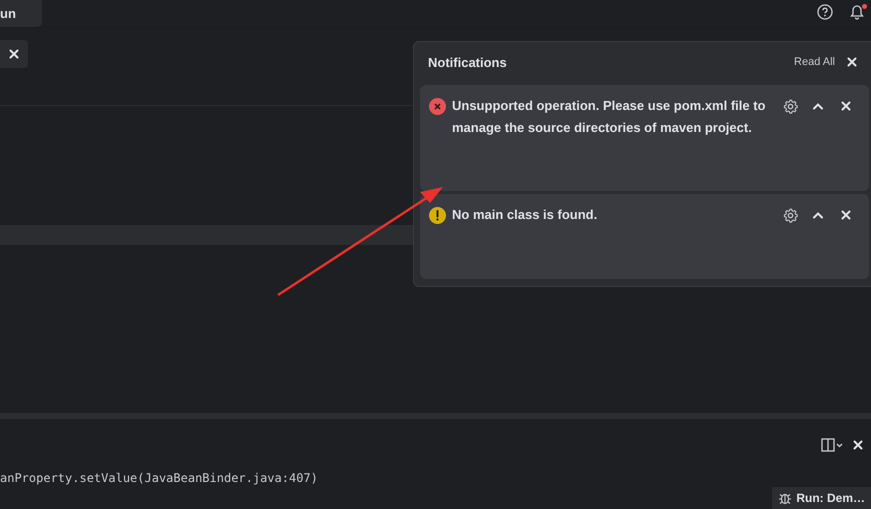 The image size is (871, 509). I want to click on layout-button, so click(832, 445).